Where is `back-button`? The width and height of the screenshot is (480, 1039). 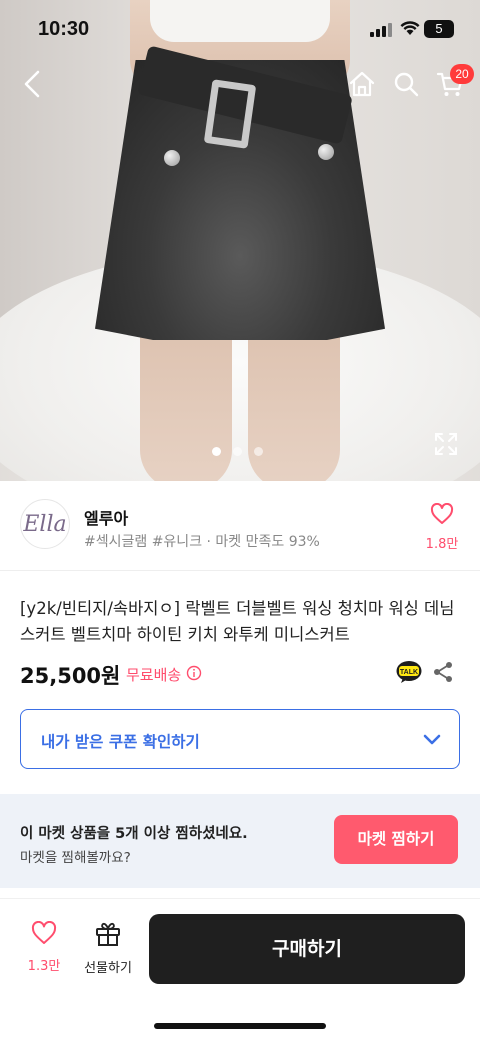
back-button is located at coordinates (32, 84).